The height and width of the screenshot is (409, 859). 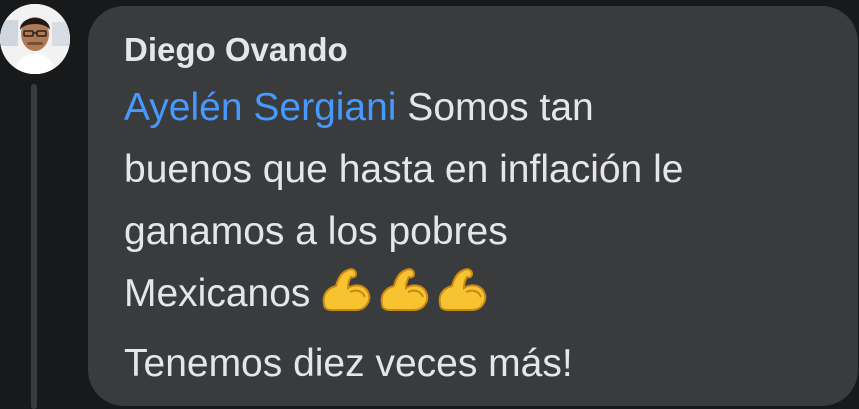 I want to click on comment-text-segment: Somos tan, so click(x=495, y=107).